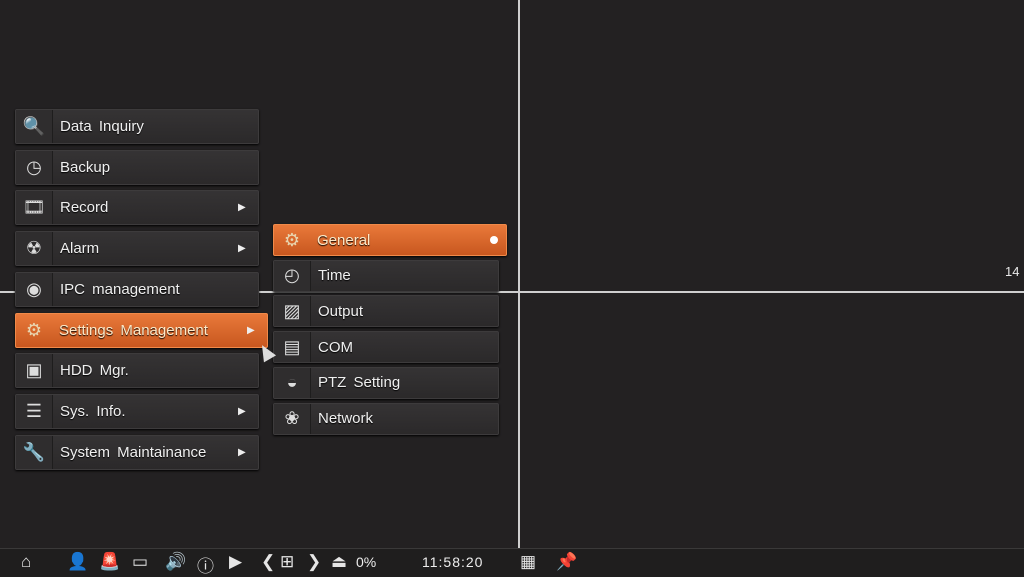 This screenshot has width=1024, height=577. Describe the element at coordinates (386, 275) in the screenshot. I see `menu-item-time: ◴ Time` at that location.